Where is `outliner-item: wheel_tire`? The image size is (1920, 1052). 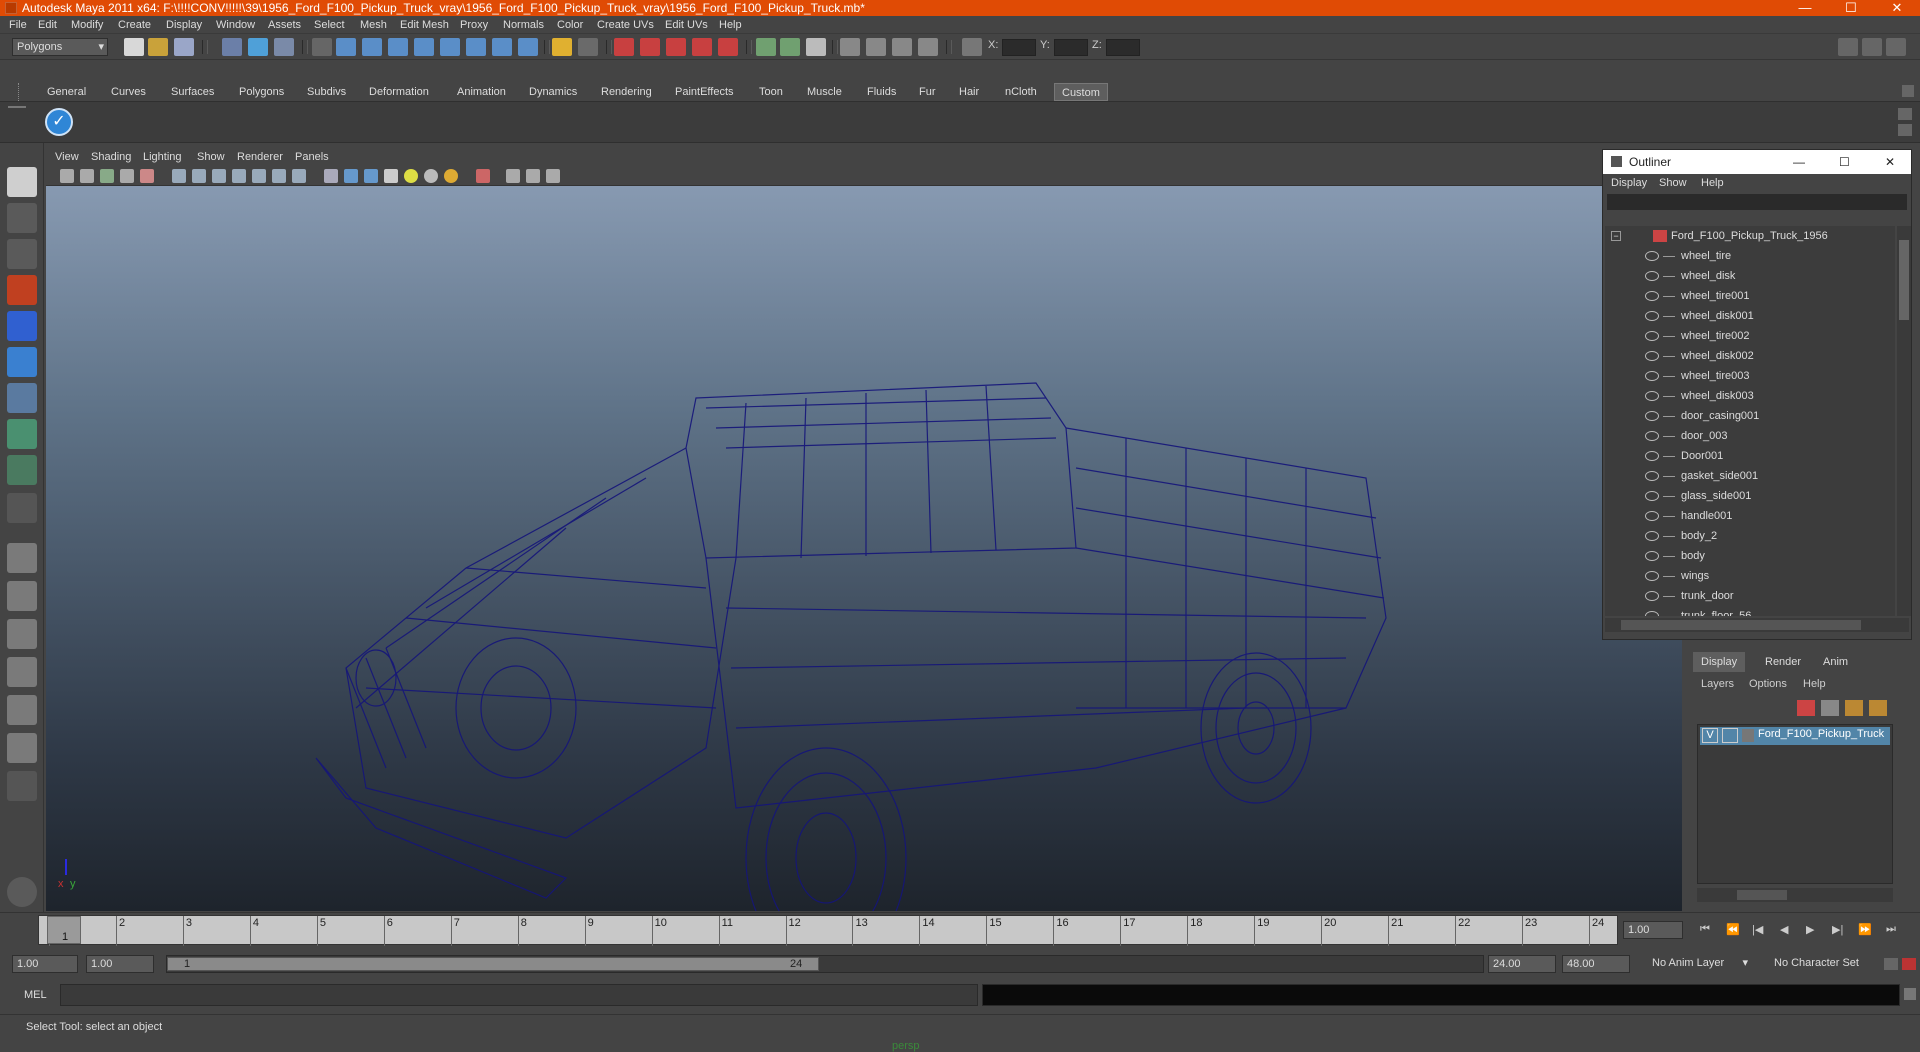 outliner-item: wheel_tire is located at coordinates (1750, 256).